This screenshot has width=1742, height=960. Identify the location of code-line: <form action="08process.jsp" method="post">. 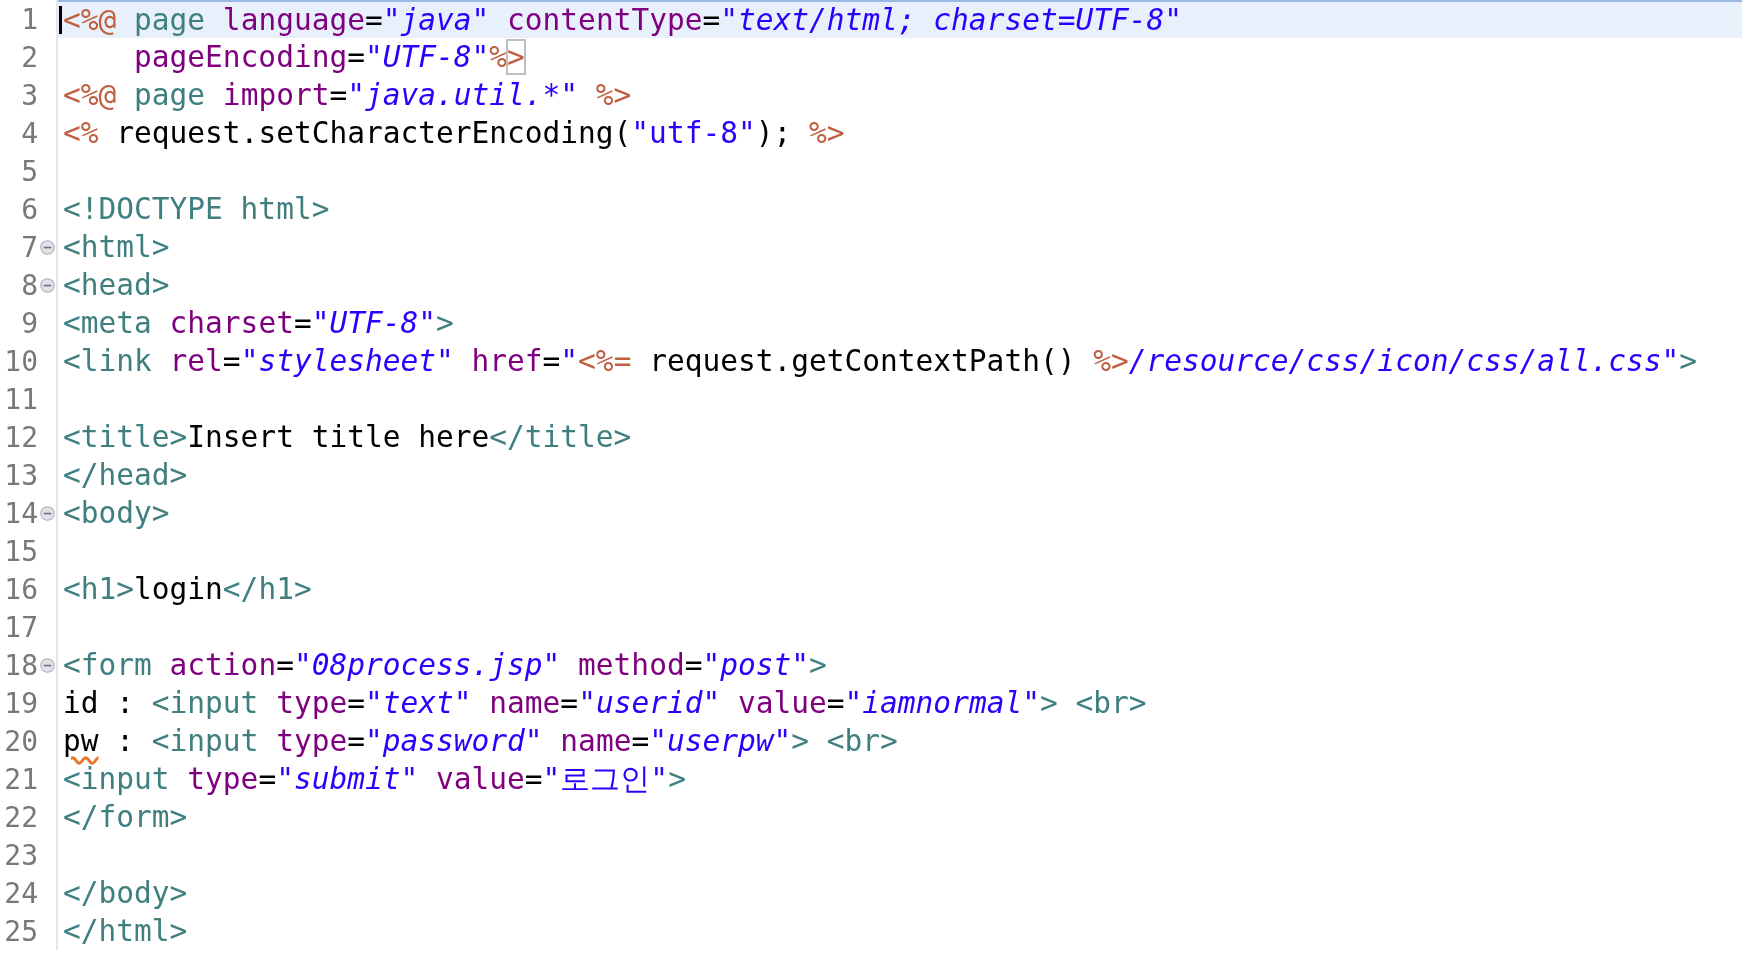
(445, 665).